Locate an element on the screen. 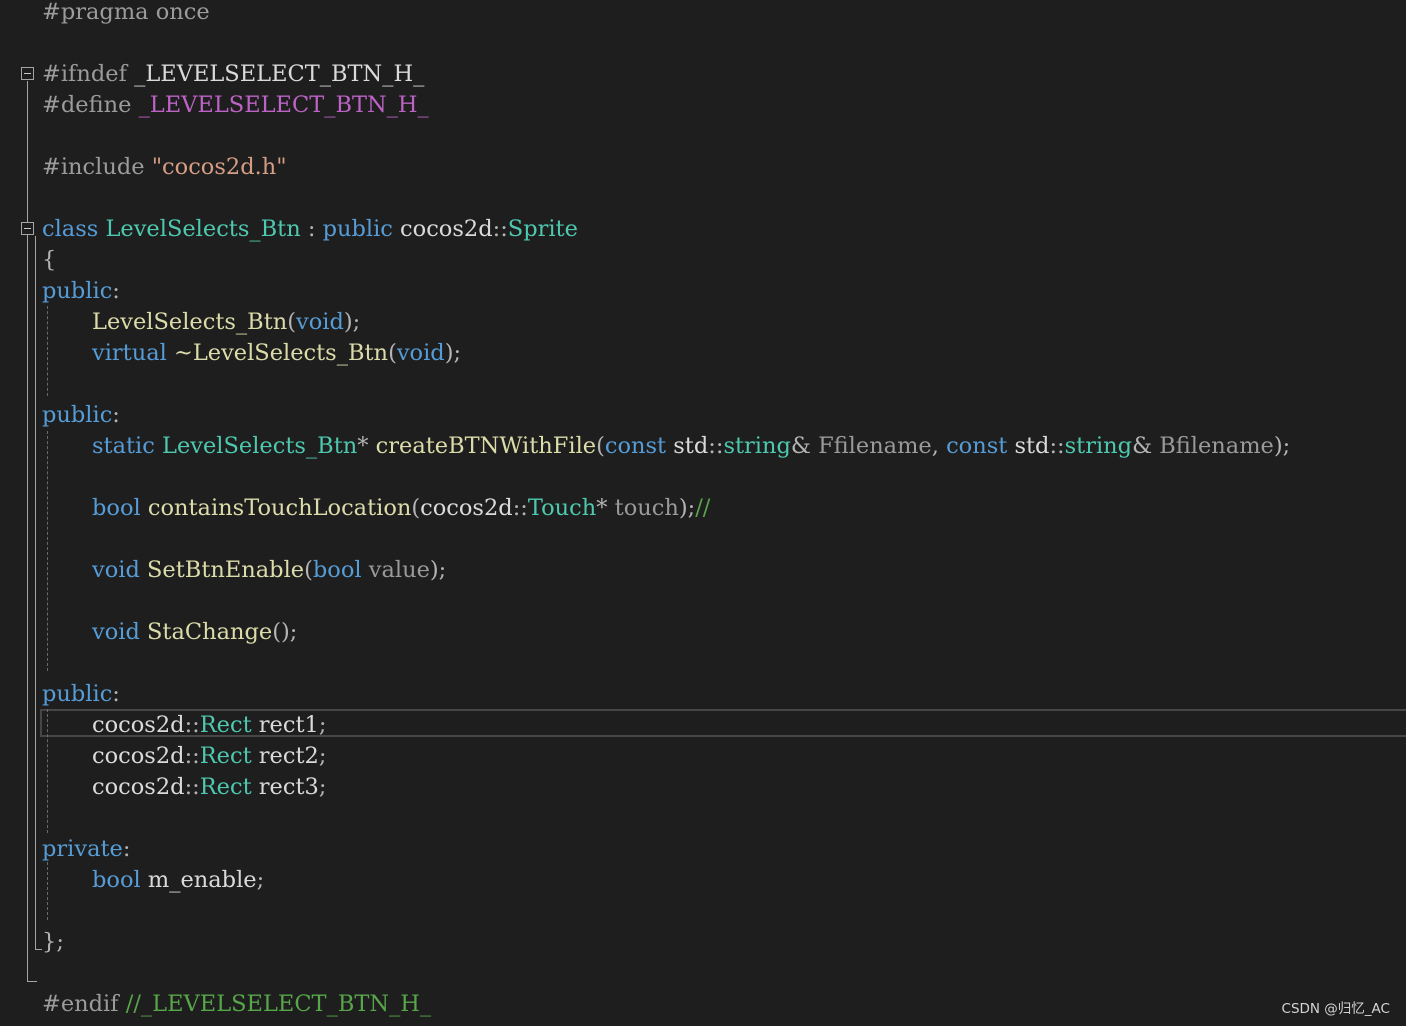 Image resolution: width=1406 pixels, height=1026 pixels. code-line: #pragma once is located at coordinates (703, 14).